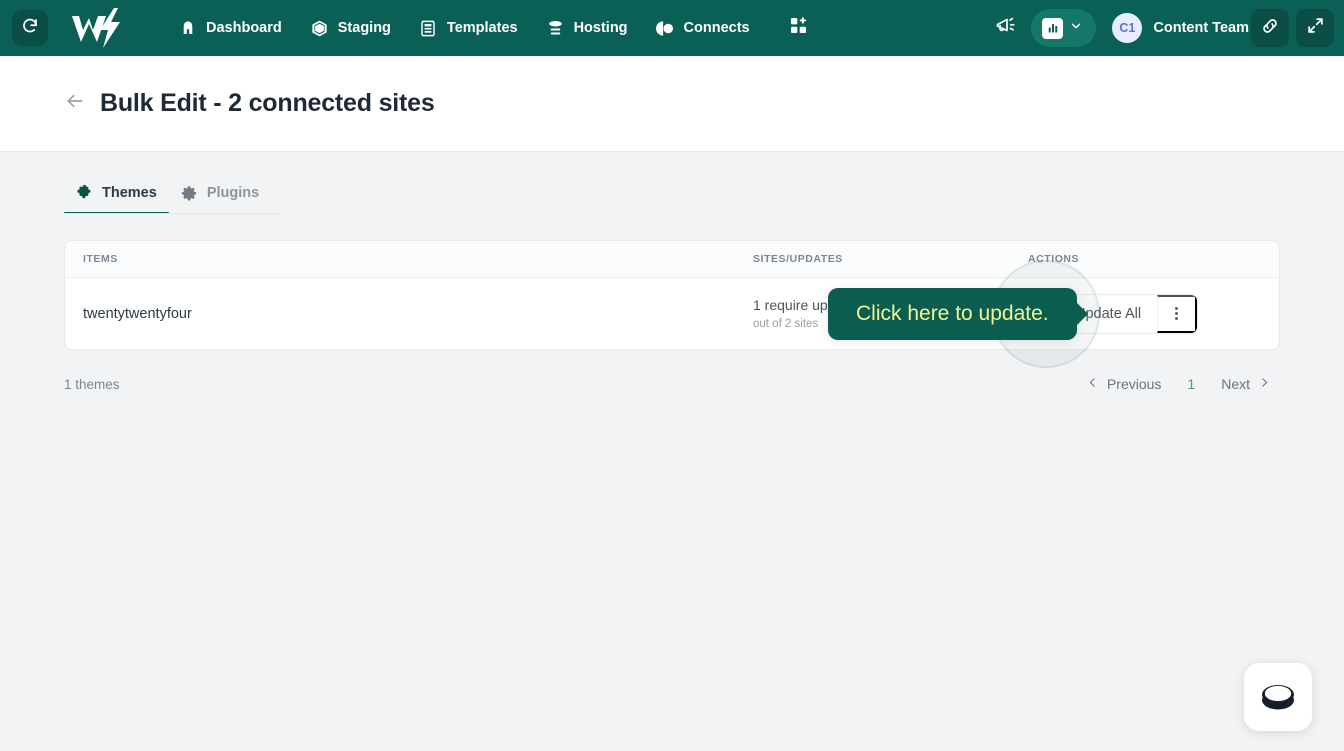 This screenshot has height=751, width=1344. I want to click on pagination-page-1: 1, so click(1191, 384).